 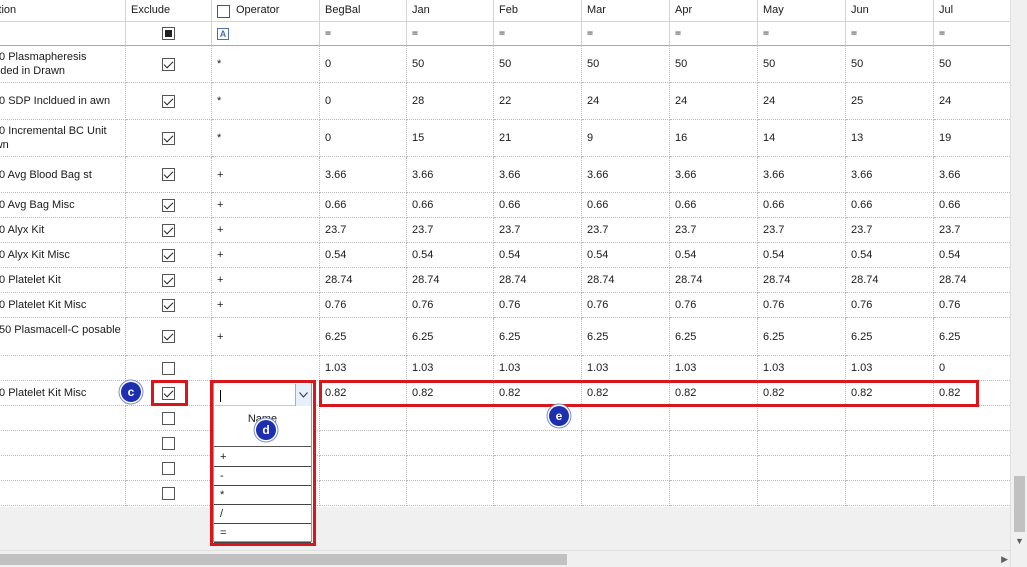 I want to click on value-cell-apr: 24, so click(x=714, y=101).